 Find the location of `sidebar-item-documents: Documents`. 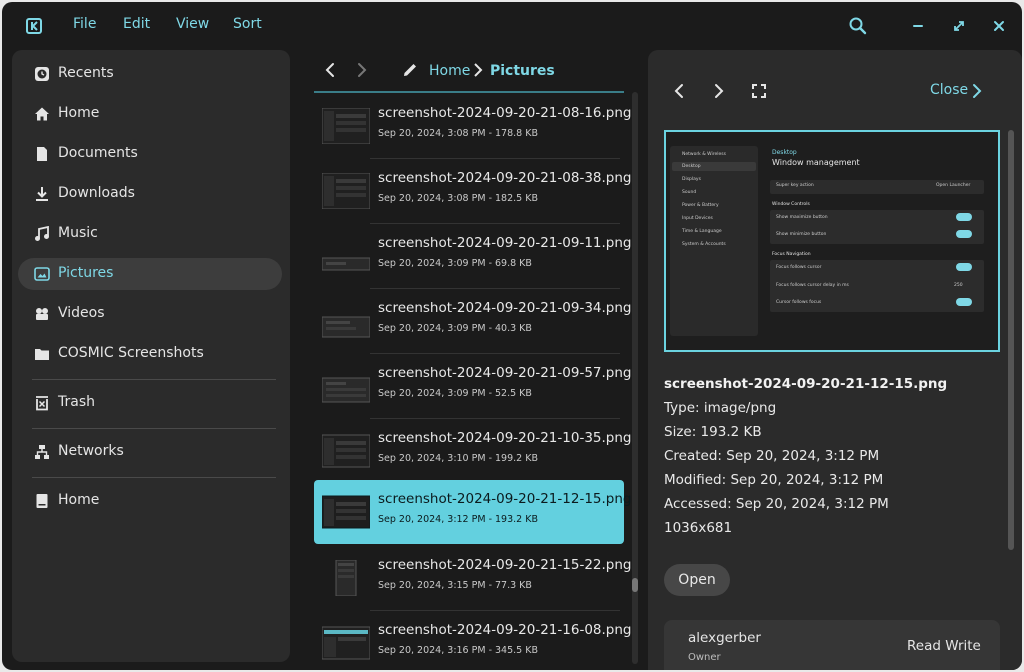

sidebar-item-documents: Documents is located at coordinates (150, 154).